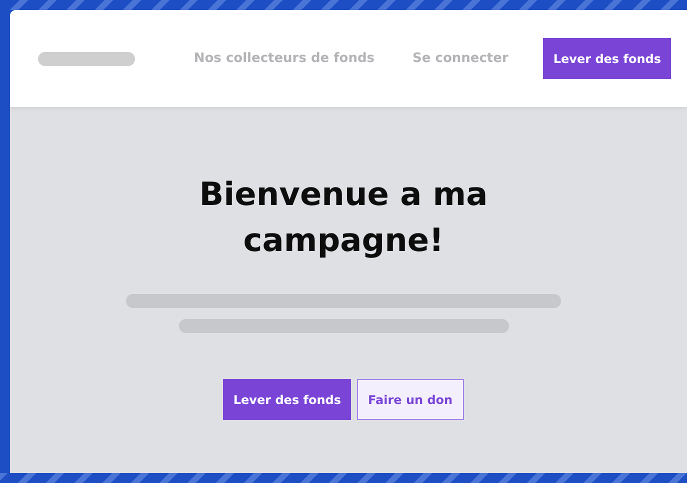  Describe the element at coordinates (410, 399) in the screenshot. I see `donate-button: Faire un don` at that location.